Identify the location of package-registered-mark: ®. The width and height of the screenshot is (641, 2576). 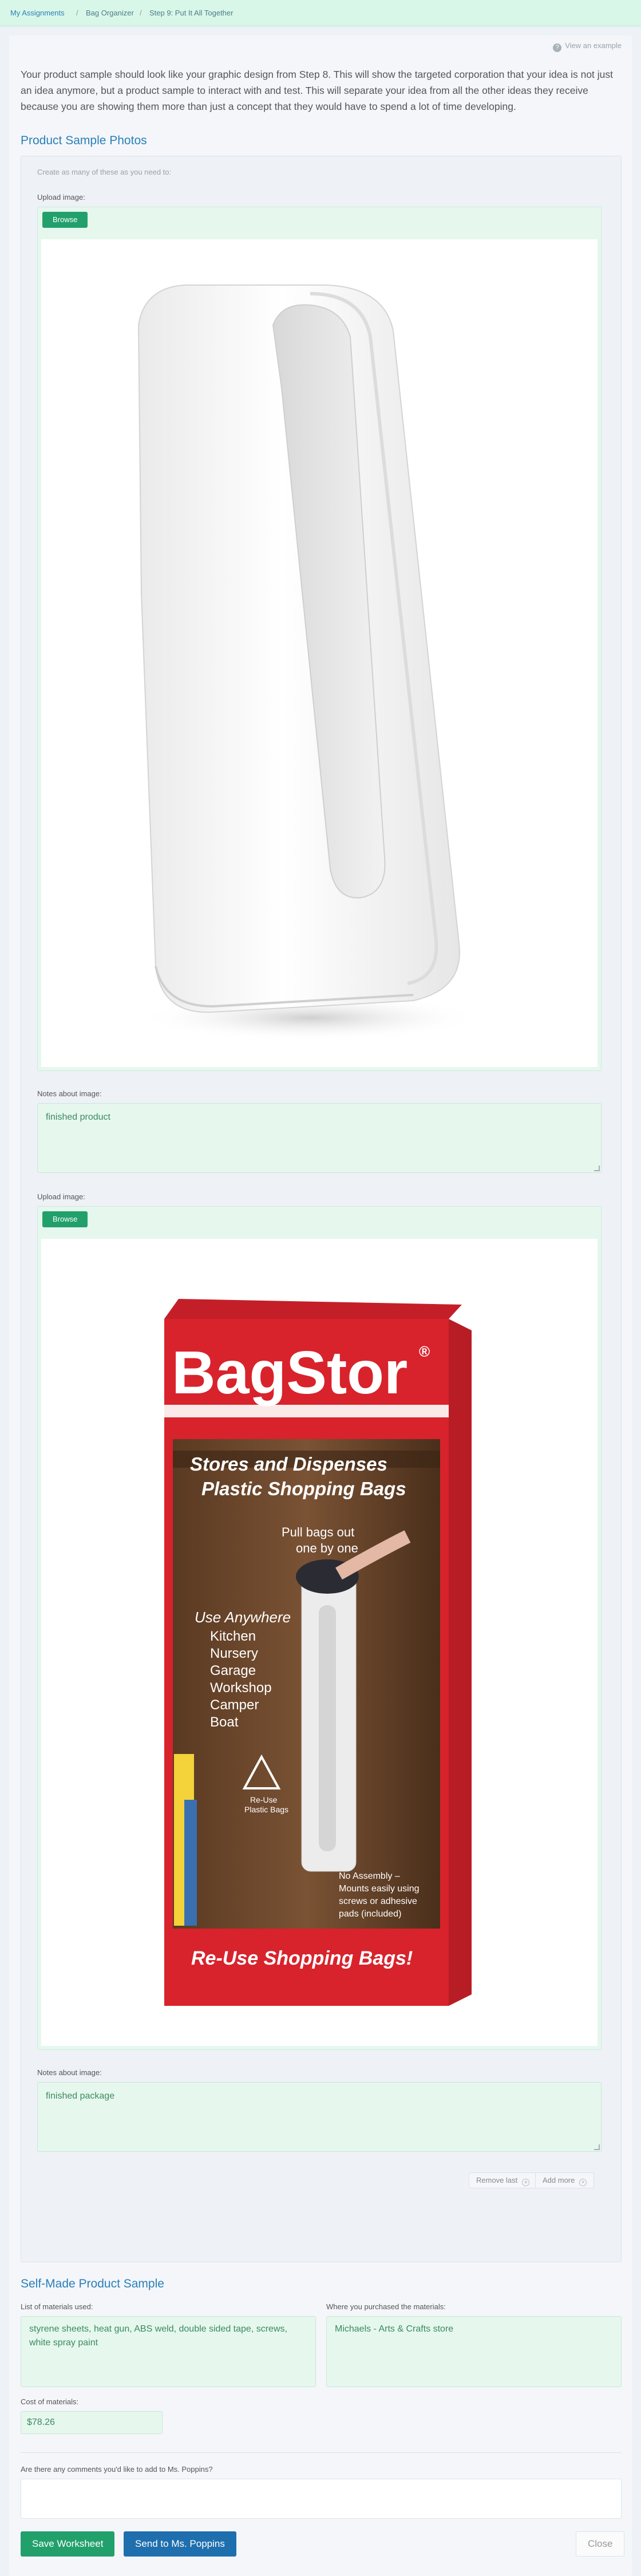
(424, 1351).